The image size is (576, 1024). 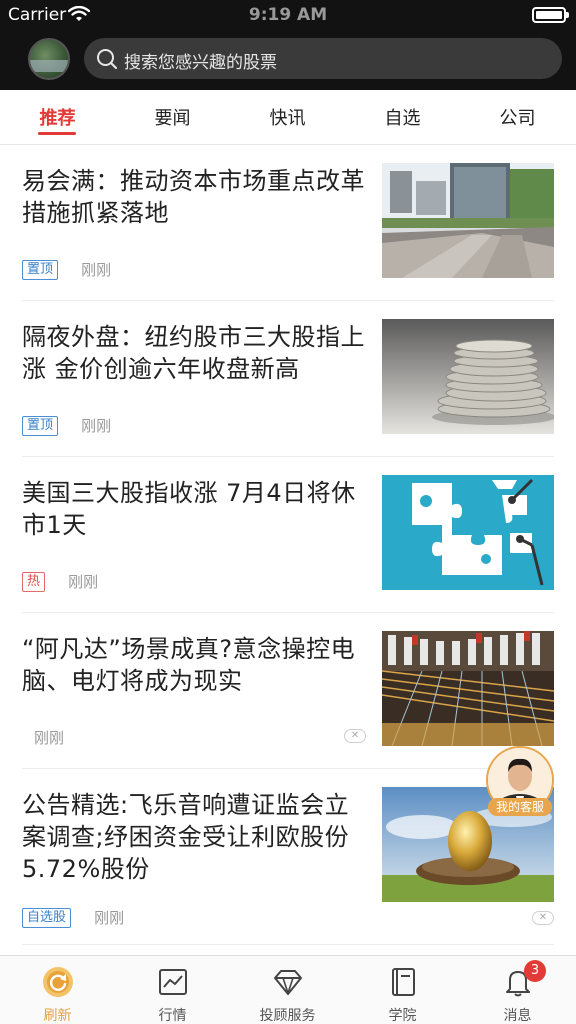 I want to click on active-tab-indicator, so click(x=57, y=133).